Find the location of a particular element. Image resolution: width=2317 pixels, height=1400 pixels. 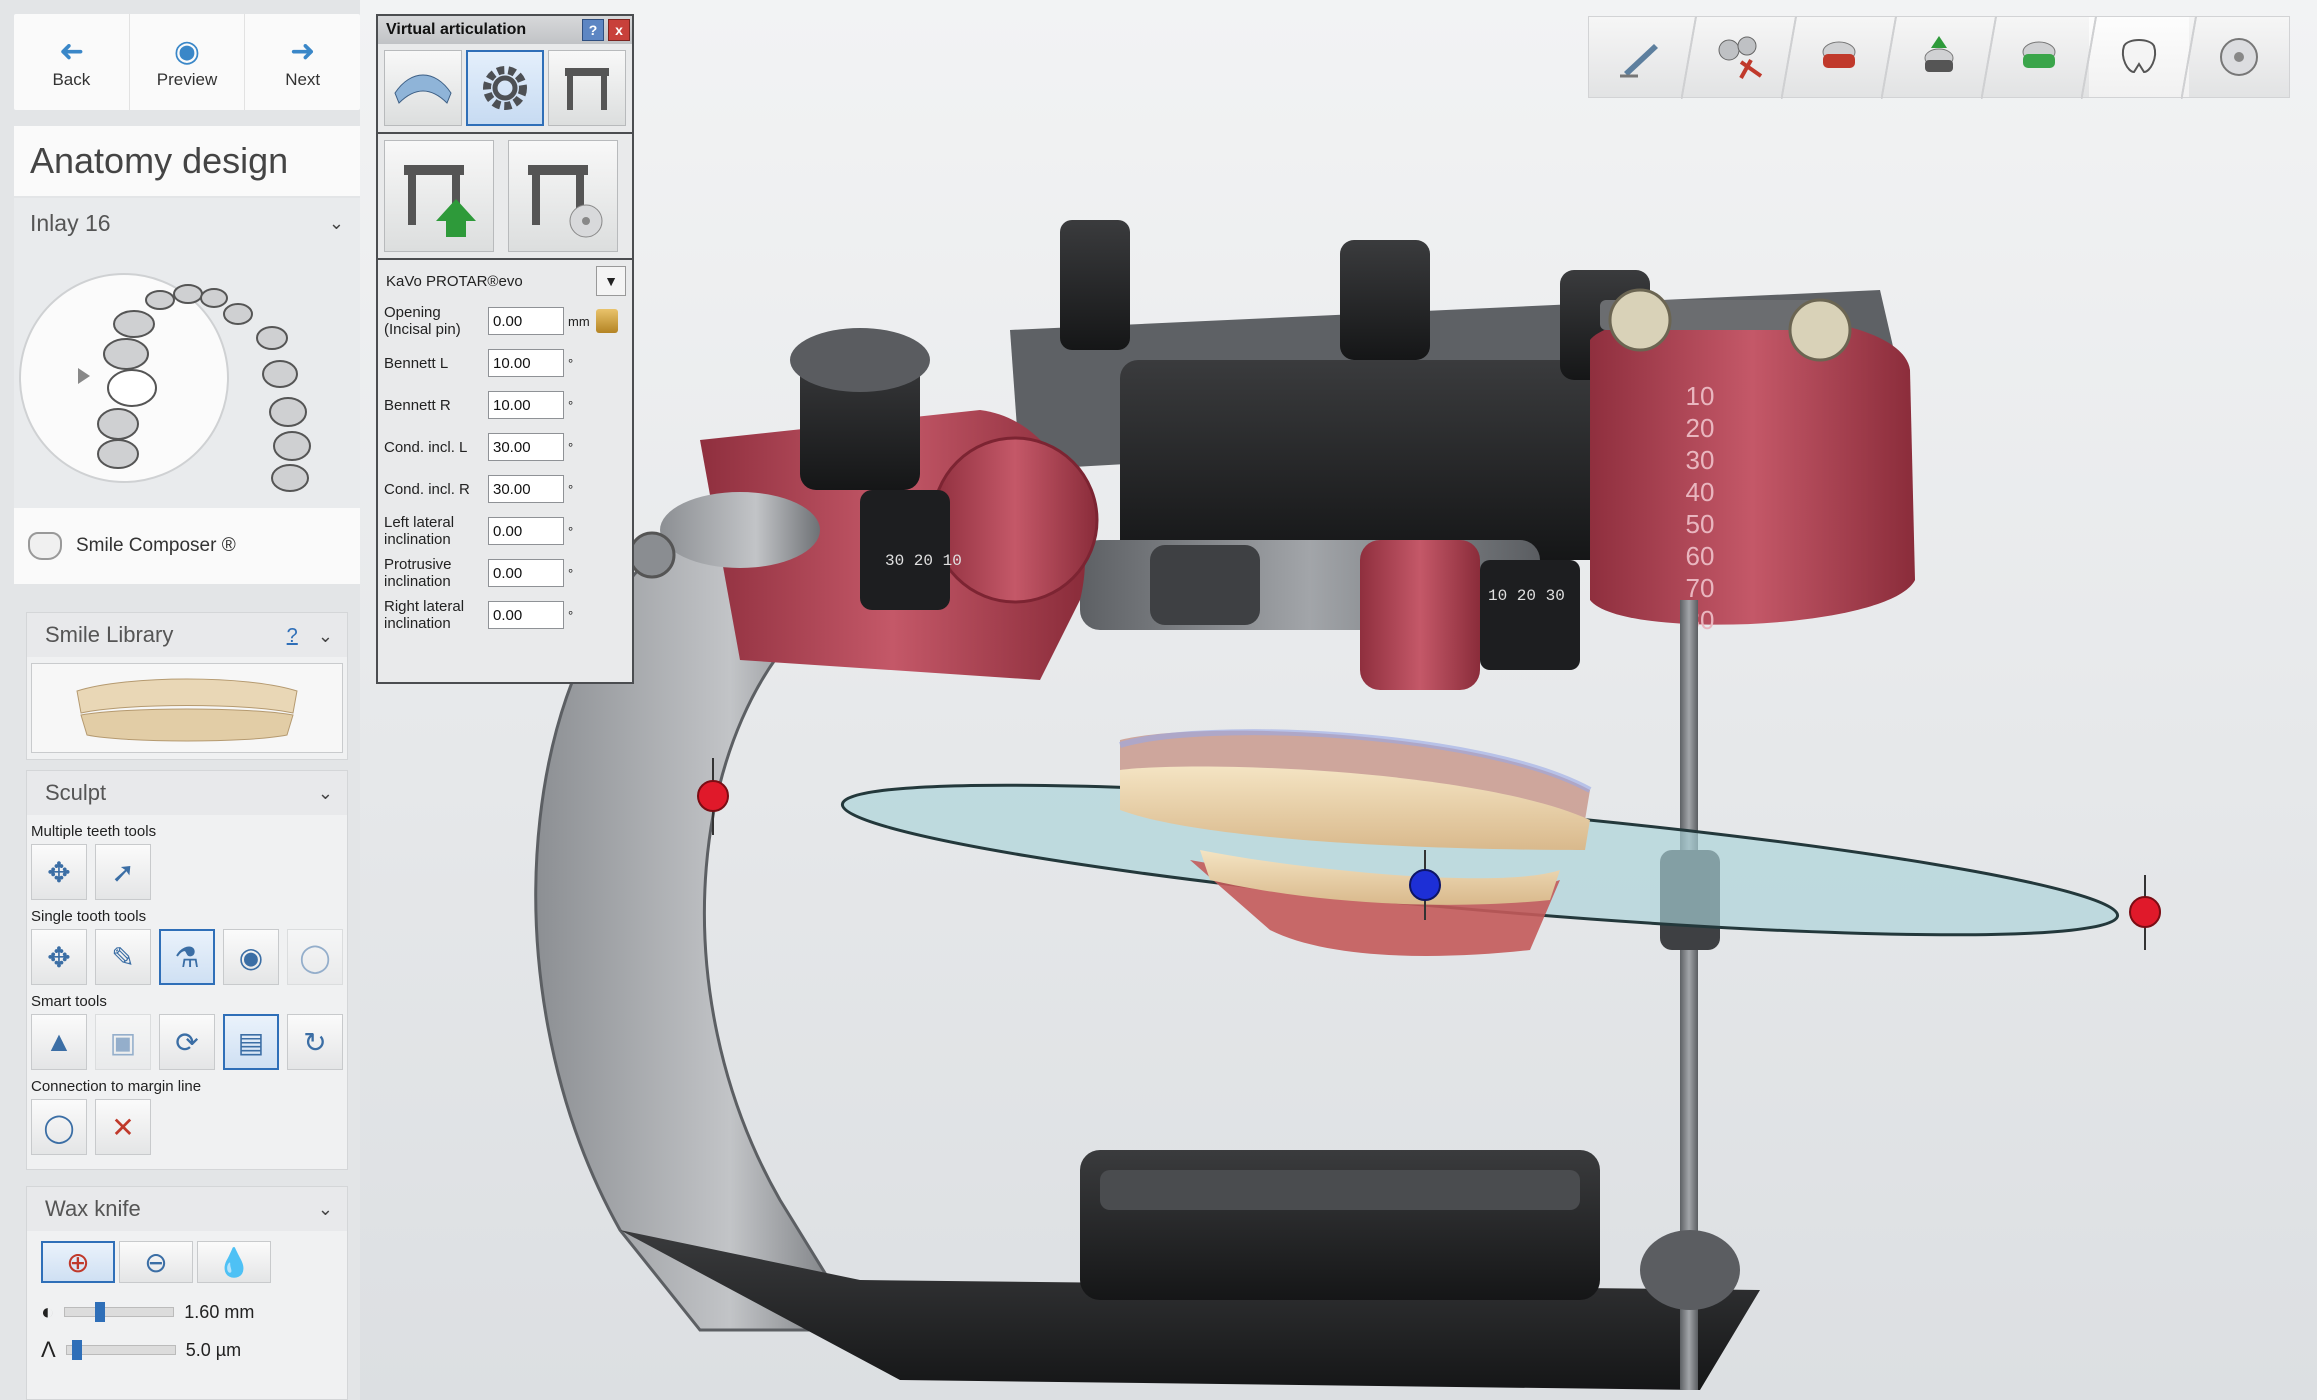

tab-articulator is located at coordinates (587, 88).